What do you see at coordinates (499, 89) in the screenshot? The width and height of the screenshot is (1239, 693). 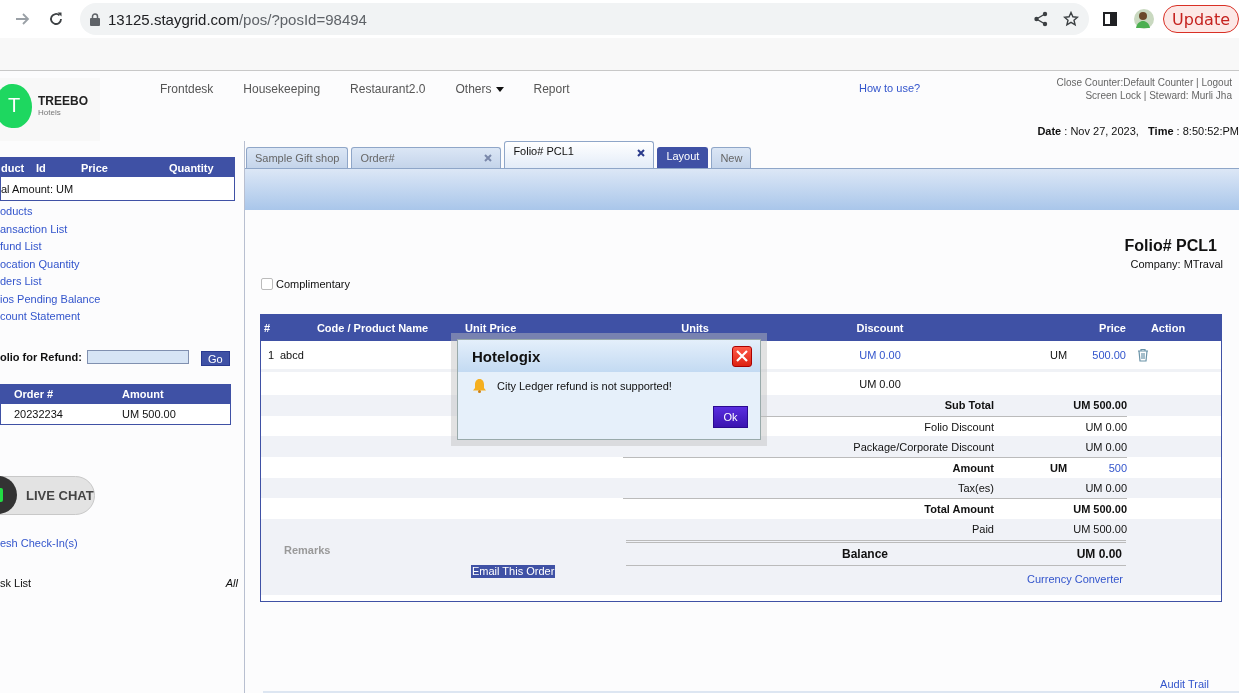 I see `caret-icon` at bounding box center [499, 89].